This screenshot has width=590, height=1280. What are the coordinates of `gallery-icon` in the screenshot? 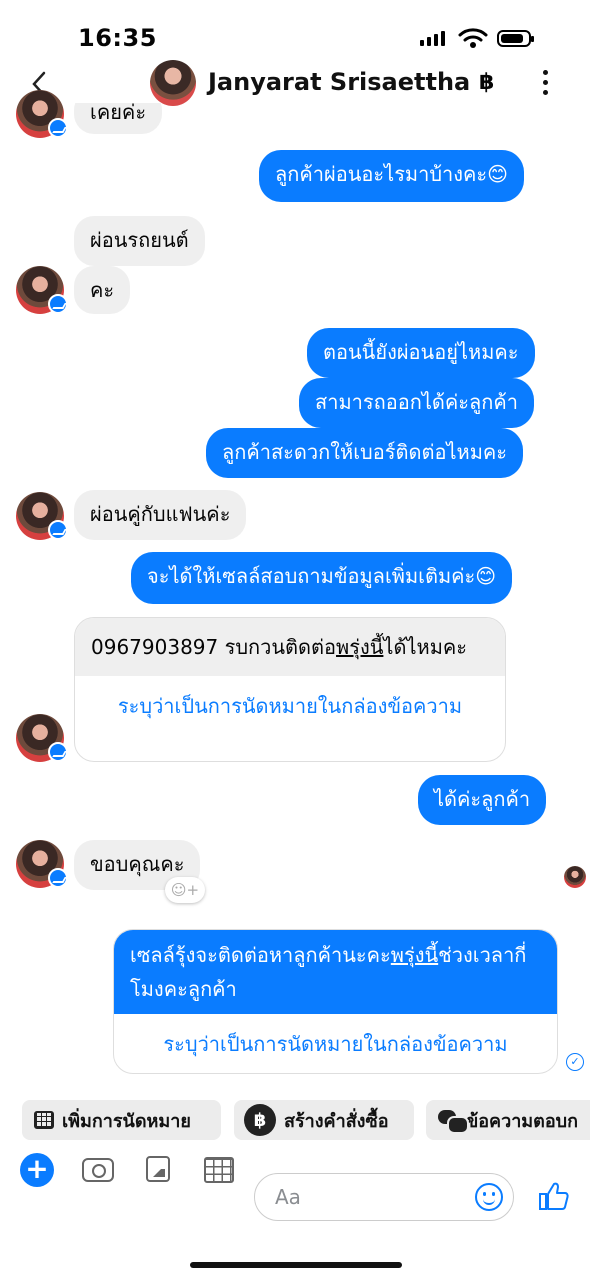 It's located at (158, 1169).